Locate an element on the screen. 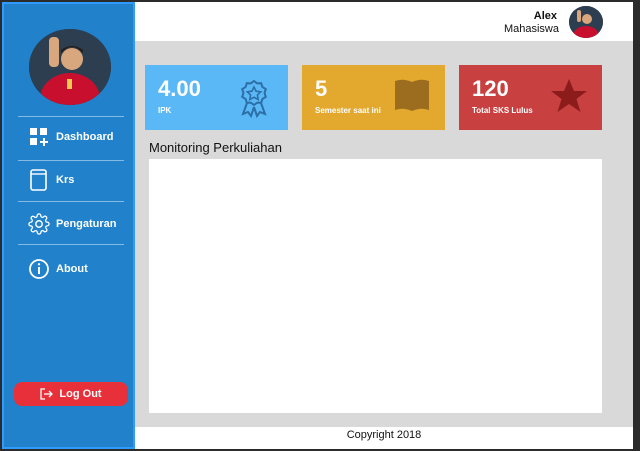 This screenshot has width=640, height=451. sidebar-item-krs: Krs is located at coordinates (51, 180).